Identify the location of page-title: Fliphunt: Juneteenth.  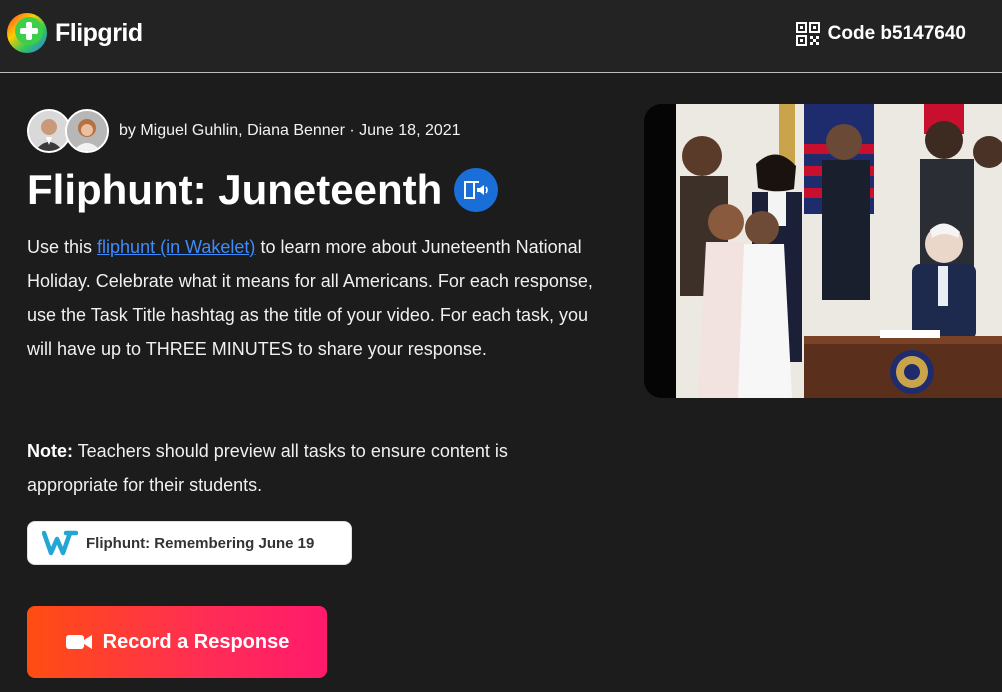
(235, 189).